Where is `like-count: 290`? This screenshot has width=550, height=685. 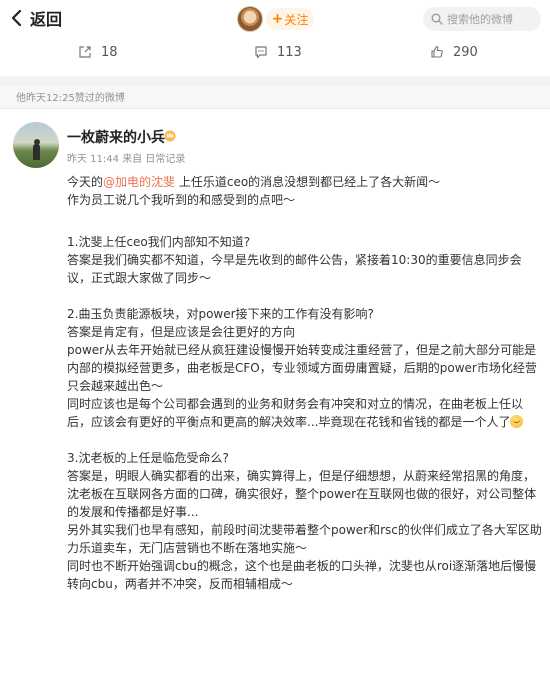 like-count: 290 is located at coordinates (465, 52).